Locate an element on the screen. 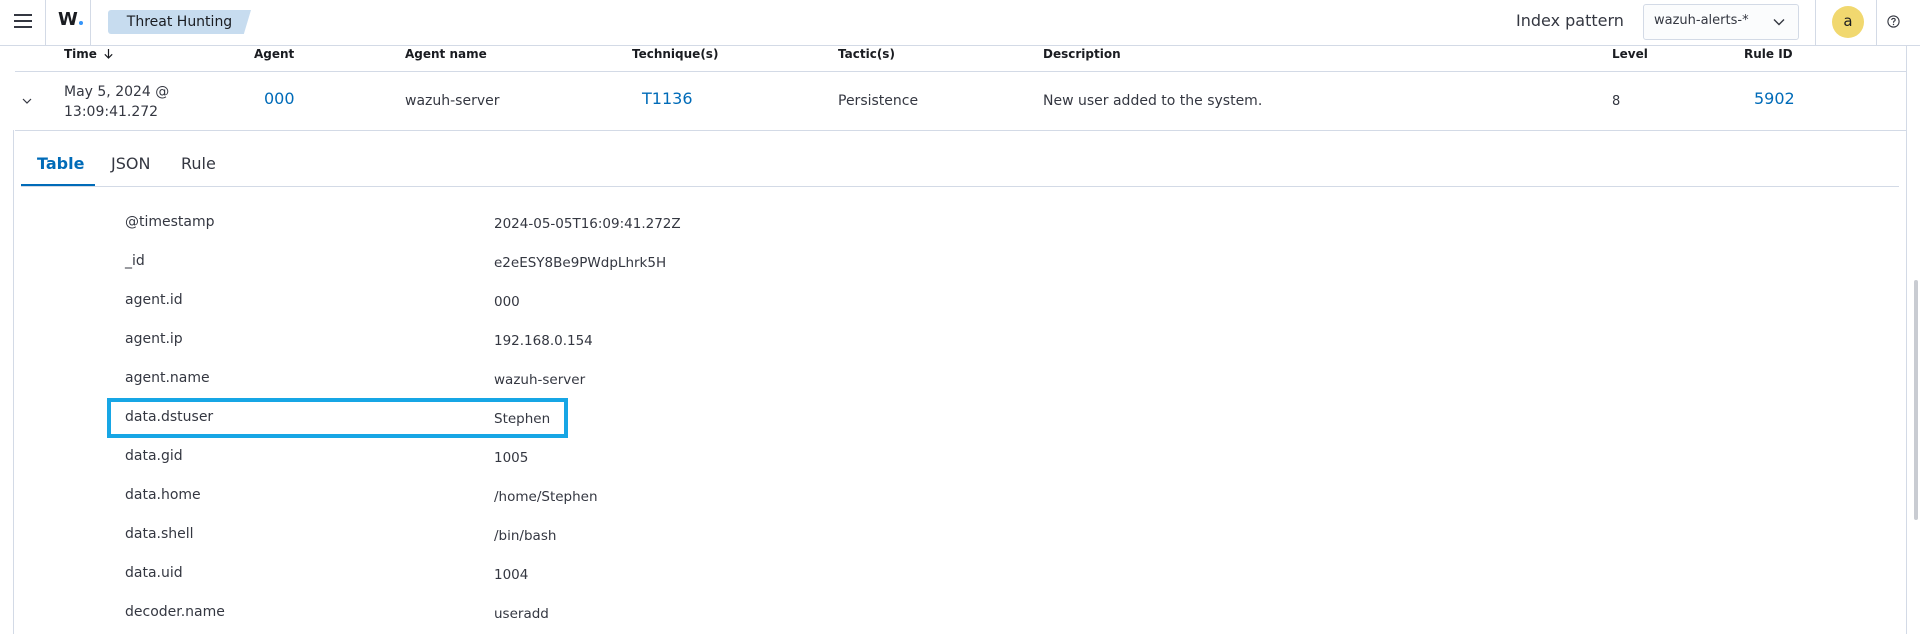 The image size is (1920, 634). detail-value: /home/Stephen is located at coordinates (546, 497).